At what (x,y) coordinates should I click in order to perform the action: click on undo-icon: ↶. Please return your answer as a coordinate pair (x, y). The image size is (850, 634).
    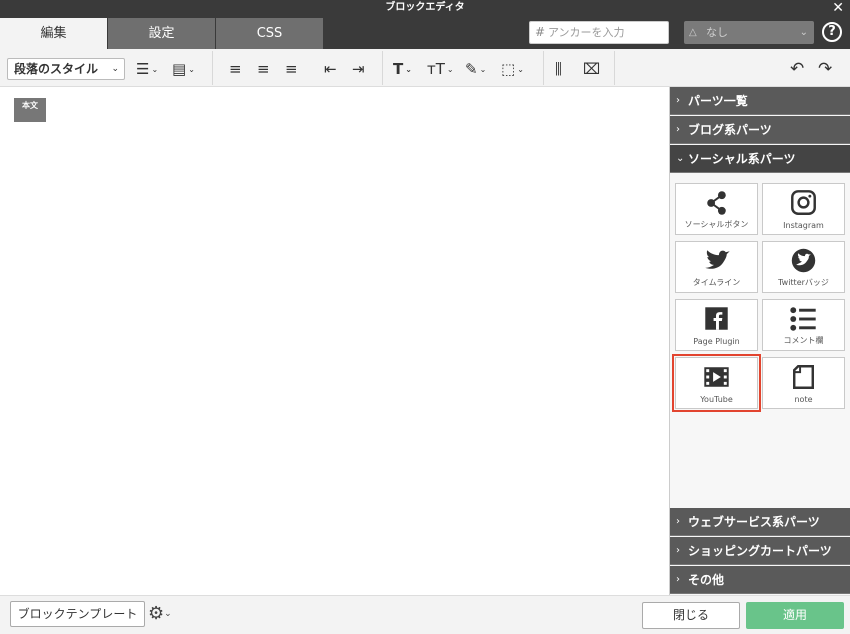
    Looking at the image, I should click on (797, 69).